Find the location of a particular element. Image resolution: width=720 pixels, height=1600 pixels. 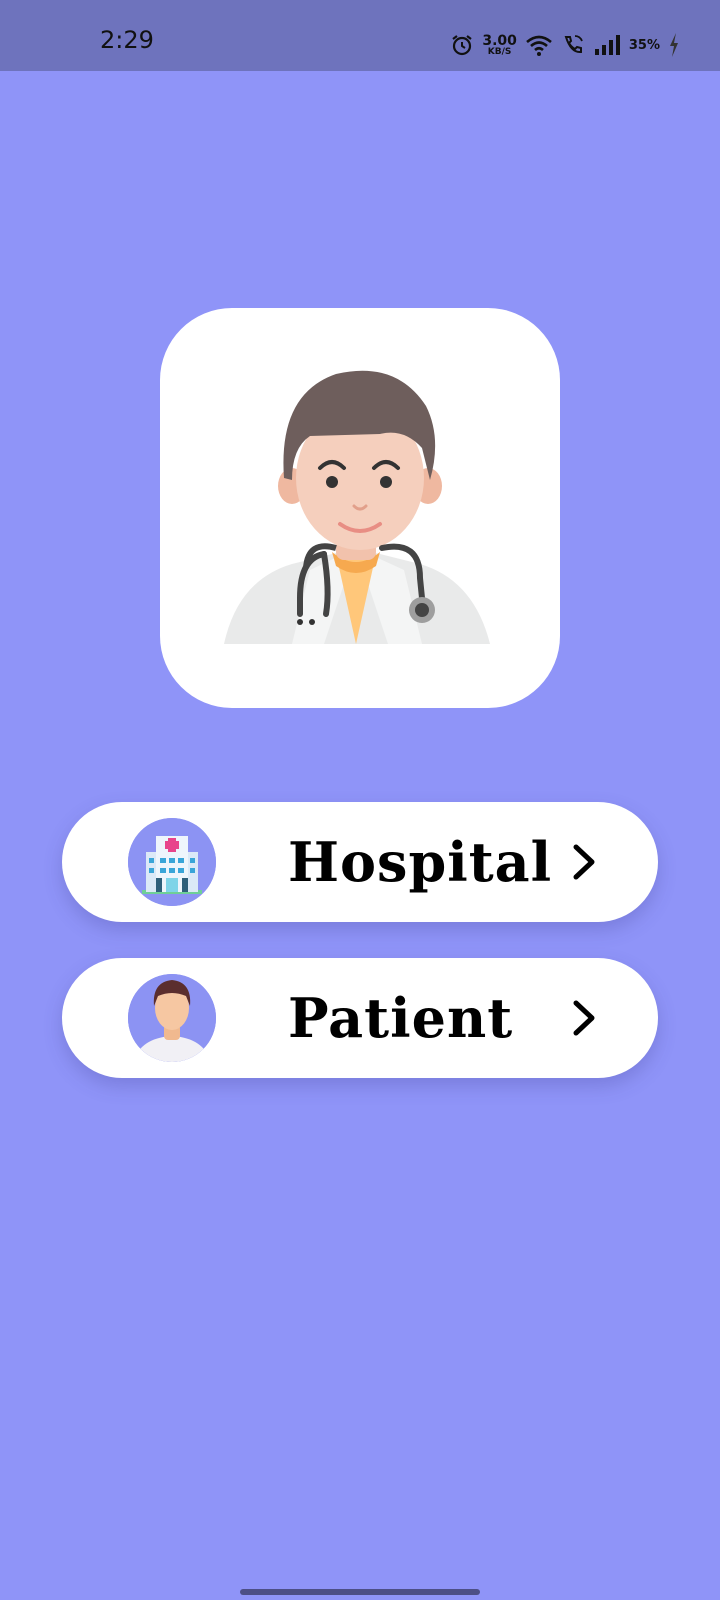

status-time: 2:29 is located at coordinates (127, 40).